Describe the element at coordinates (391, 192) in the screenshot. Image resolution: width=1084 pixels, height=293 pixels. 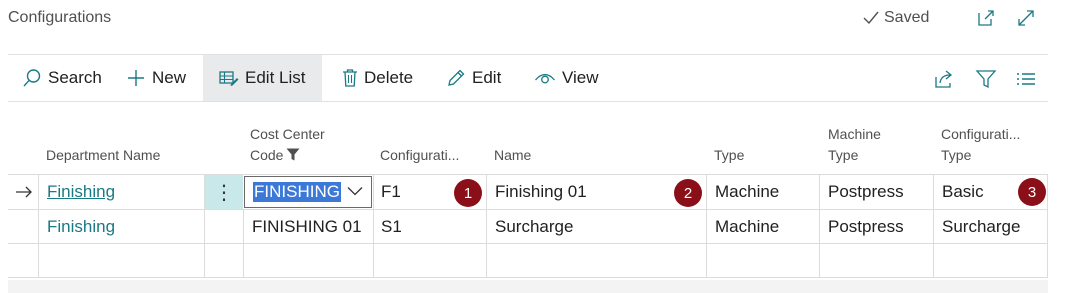
I see `configuration-cell: F1` at that location.